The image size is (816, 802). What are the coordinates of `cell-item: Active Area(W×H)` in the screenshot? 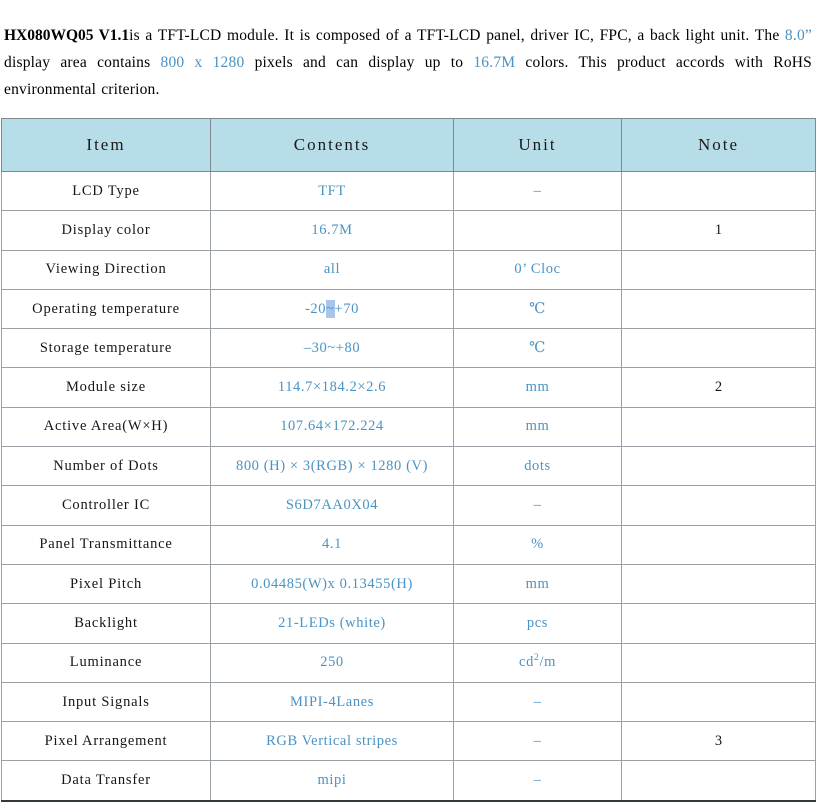 It's located at (106, 427).